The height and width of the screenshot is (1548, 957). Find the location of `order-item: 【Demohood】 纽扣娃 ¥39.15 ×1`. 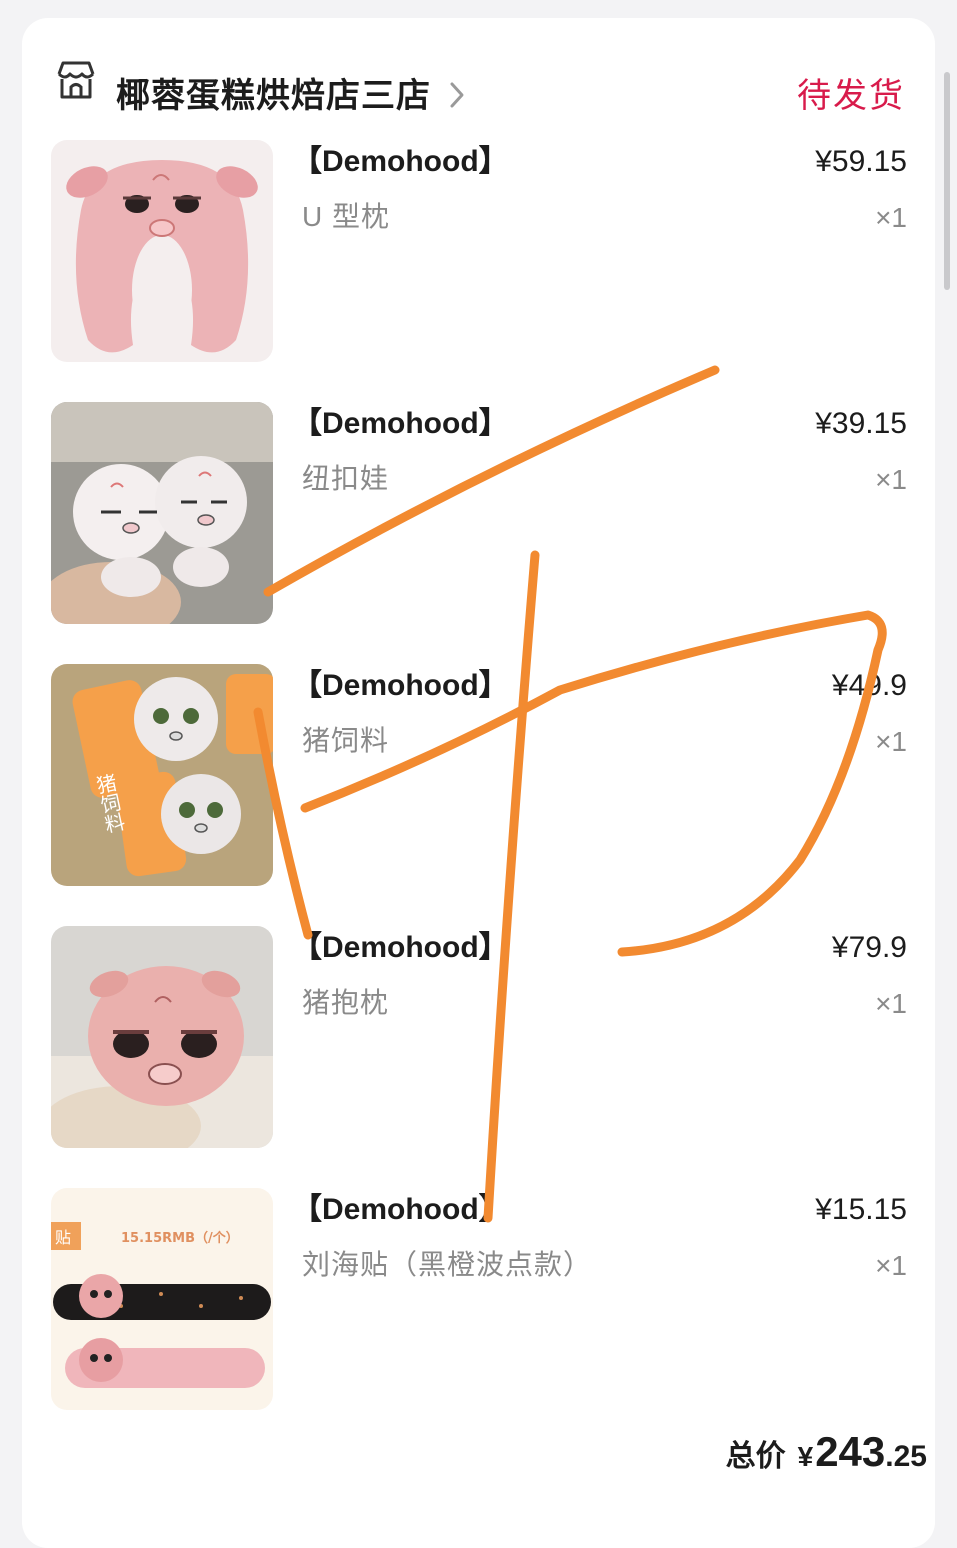

order-item: 【Demohood】 纽扣娃 ¥39.15 ×1 is located at coordinates (478, 514).